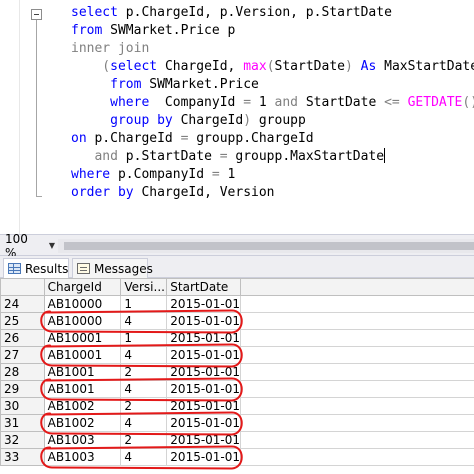 This screenshot has width=474, height=474. What do you see at coordinates (396, 102) in the screenshot?
I see `code-token: <=` at bounding box center [396, 102].